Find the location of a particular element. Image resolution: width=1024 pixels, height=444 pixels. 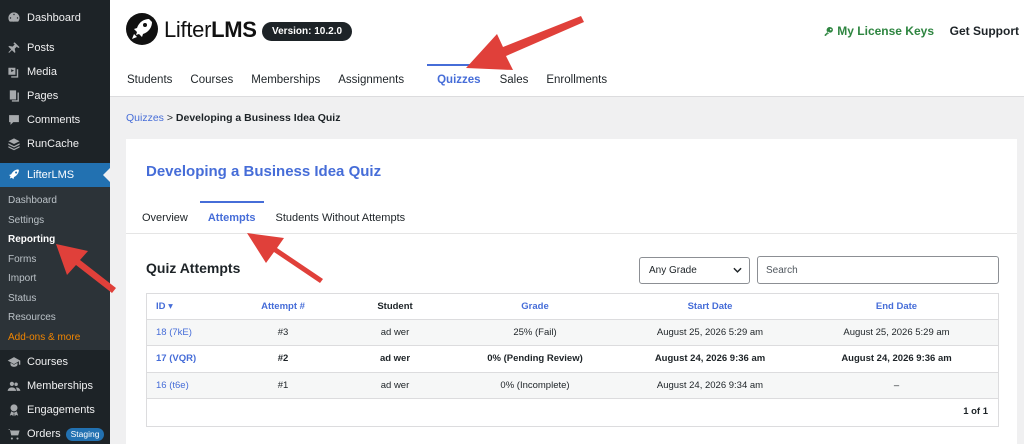

sidebar-item-posts: Posts is located at coordinates (55, 48).